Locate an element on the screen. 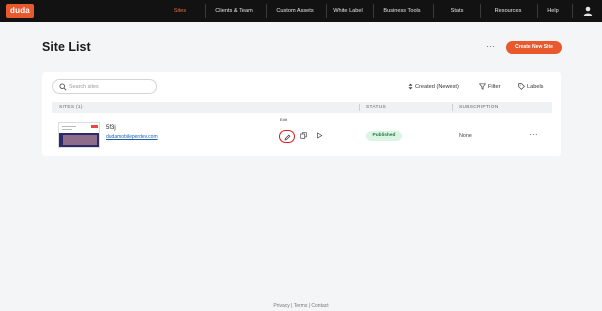  duda-logo: duda is located at coordinates (20, 11).